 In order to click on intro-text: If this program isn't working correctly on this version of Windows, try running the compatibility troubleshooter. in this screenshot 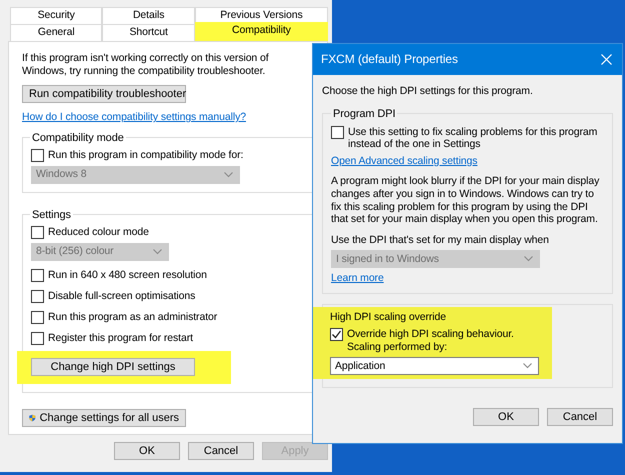, I will do `click(146, 65)`.